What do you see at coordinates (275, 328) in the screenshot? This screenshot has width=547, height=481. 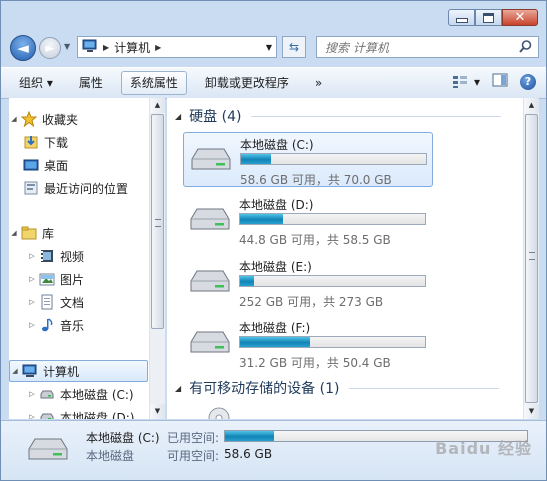 I see `drive-name: 本地磁盘 (F:)` at bounding box center [275, 328].